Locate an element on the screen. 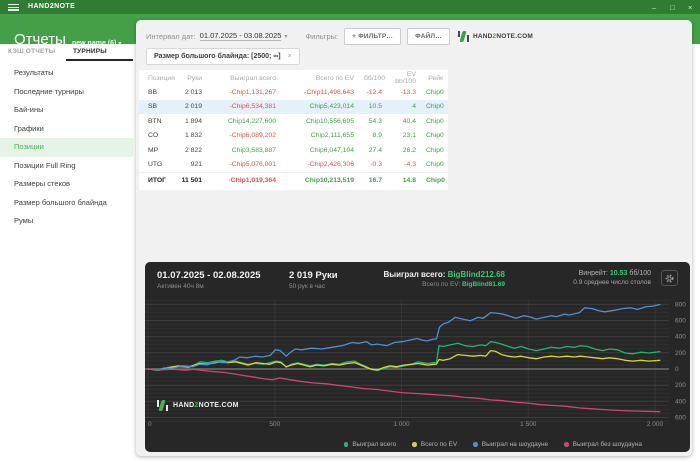 This screenshot has width=700, height=462. legend-label: Выиграл всего is located at coordinates (374, 444).